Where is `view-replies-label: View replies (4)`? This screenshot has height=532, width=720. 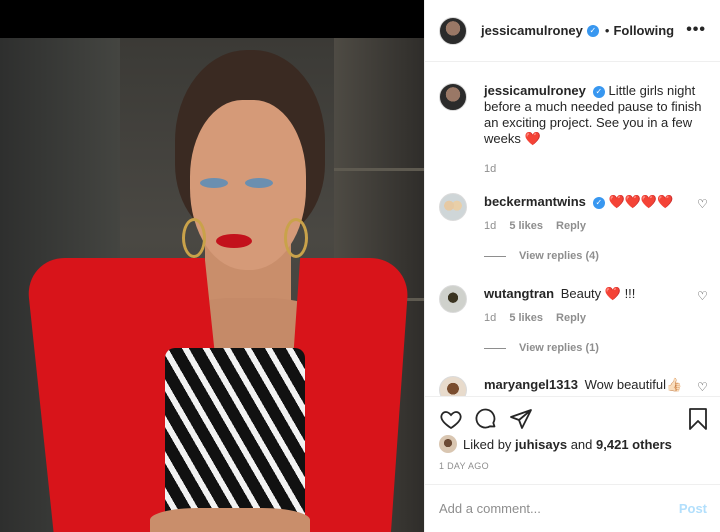 view-replies-label: View replies (4) is located at coordinates (559, 256).